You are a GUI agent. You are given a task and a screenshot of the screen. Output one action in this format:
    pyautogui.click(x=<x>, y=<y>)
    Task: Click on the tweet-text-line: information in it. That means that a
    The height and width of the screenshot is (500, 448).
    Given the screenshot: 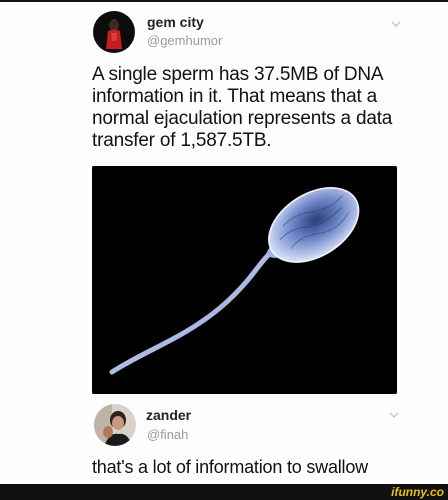 What is the action you would take?
    pyautogui.click(x=234, y=96)
    